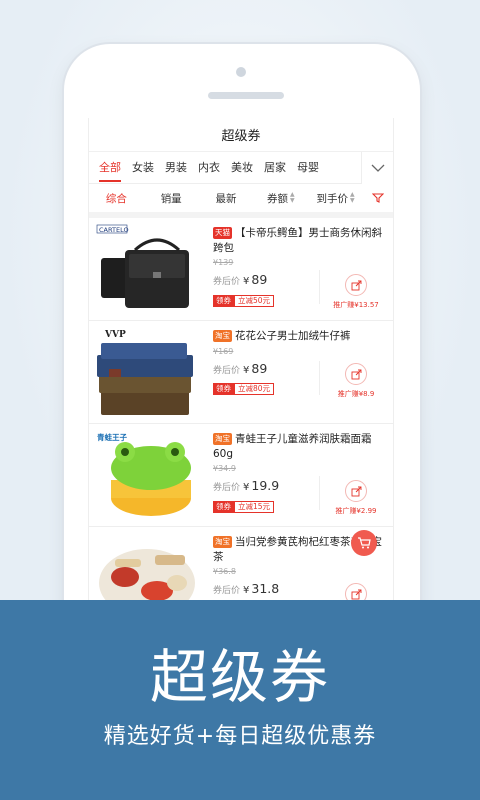 The height and width of the screenshot is (800, 480). I want to click on tab-all: 全部, so click(110, 168).